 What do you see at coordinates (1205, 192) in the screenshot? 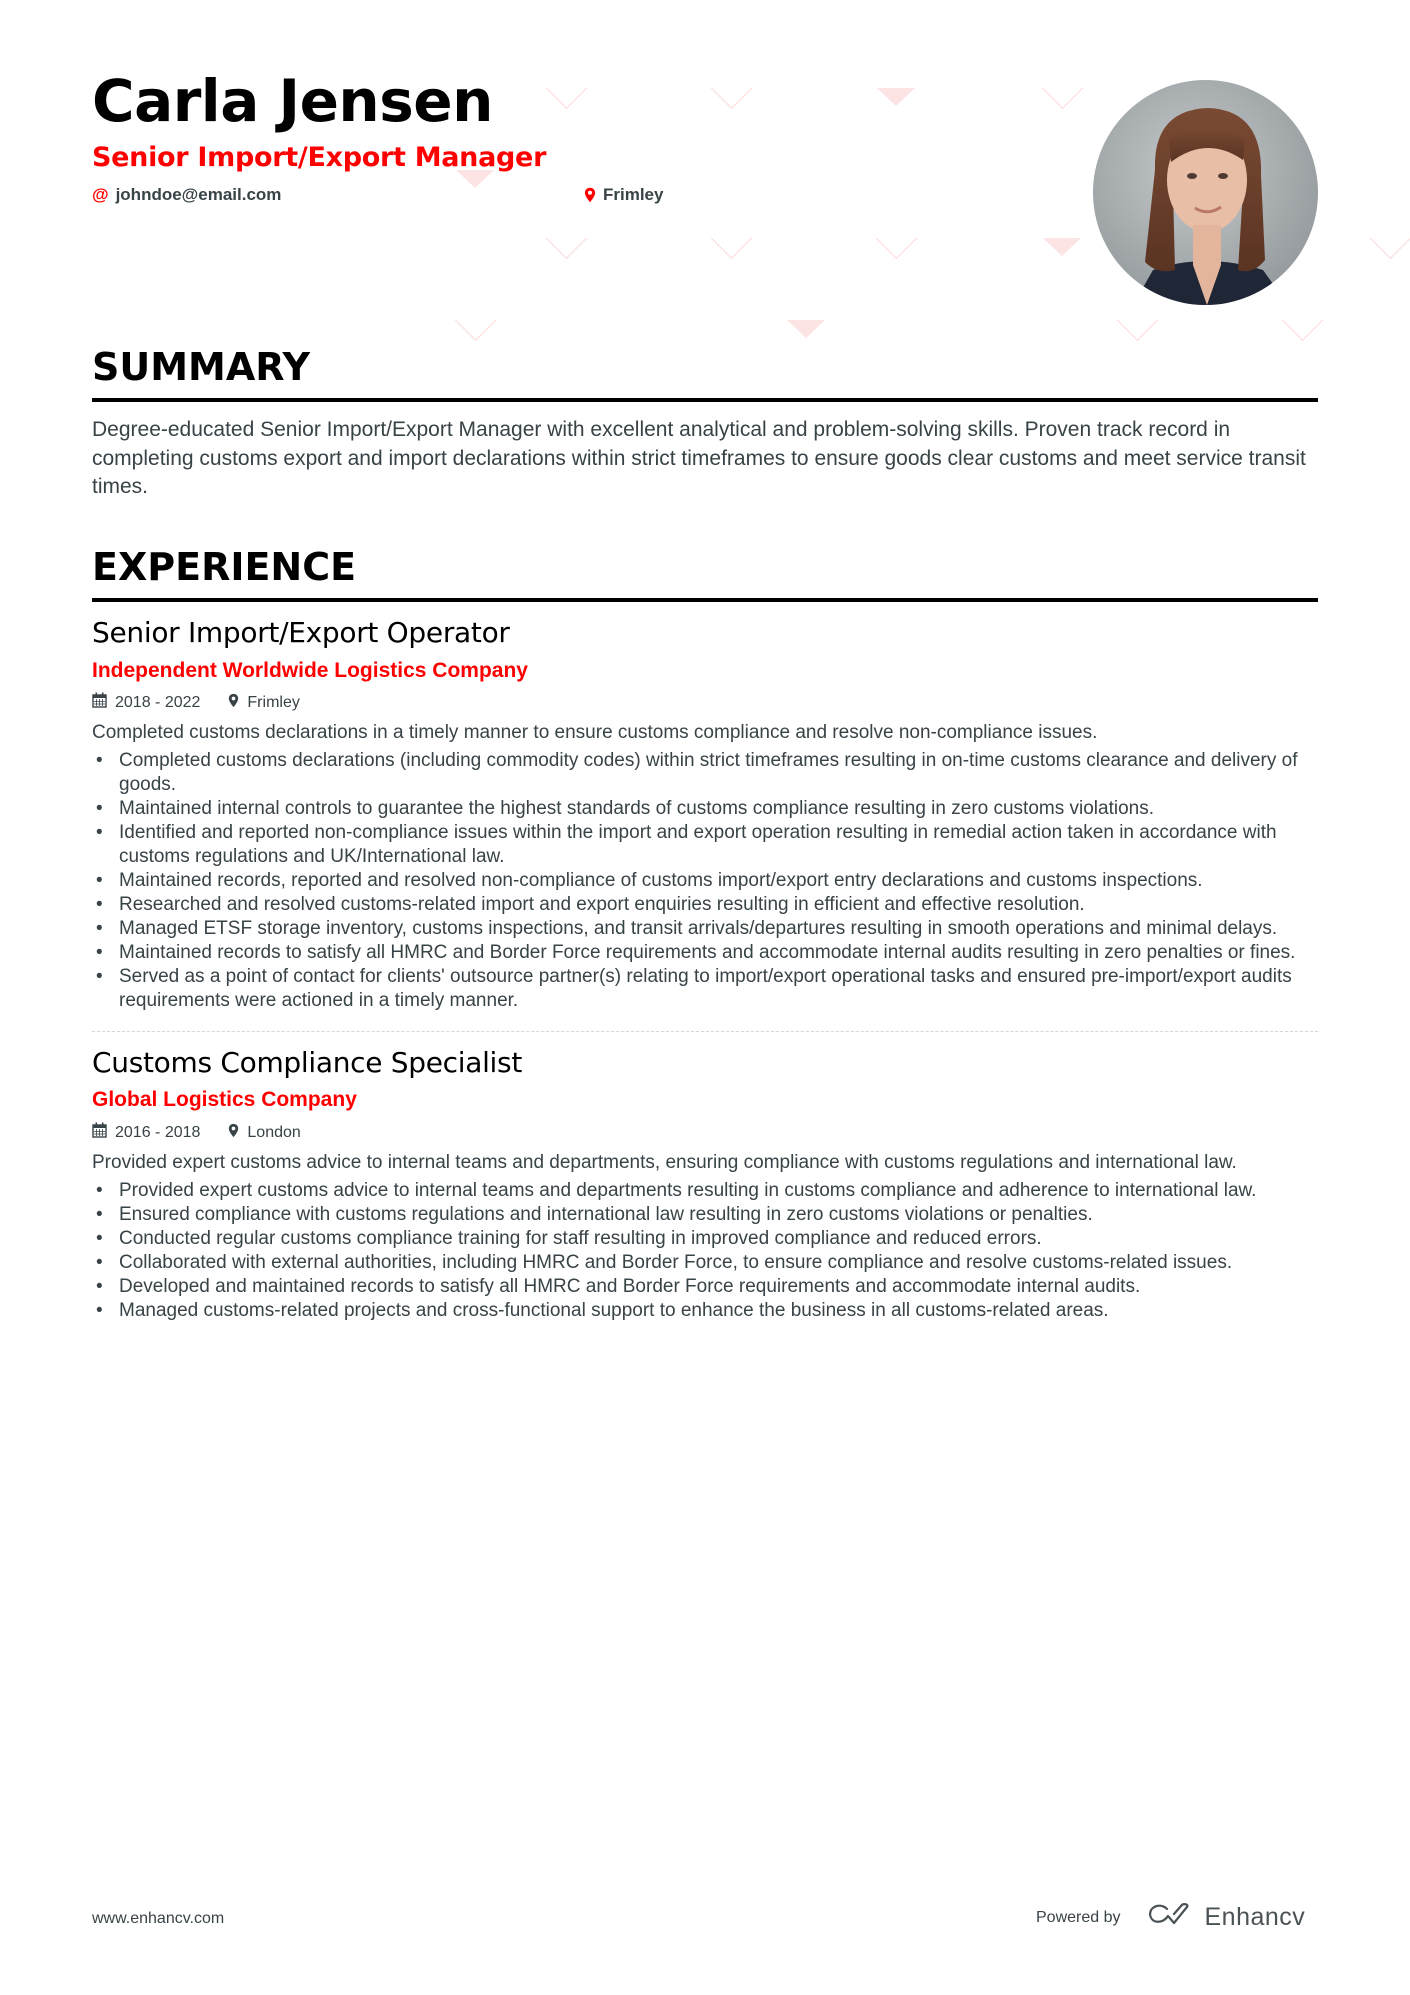
I see `profile-photo` at bounding box center [1205, 192].